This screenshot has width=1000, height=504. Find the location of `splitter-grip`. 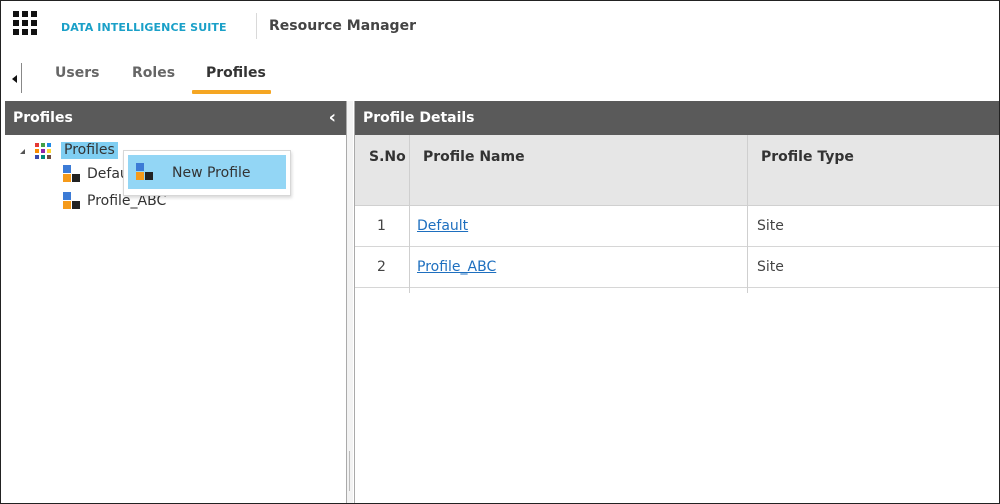

splitter-grip is located at coordinates (349, 471).